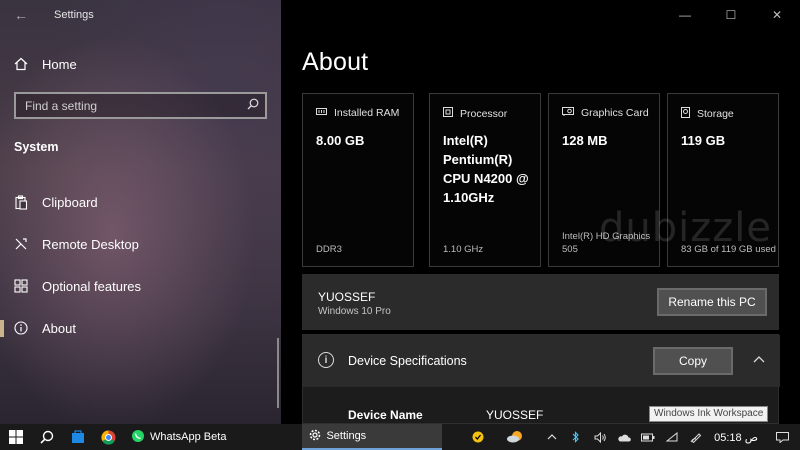 This screenshot has height=450, width=800. What do you see at coordinates (92, 286) in the screenshot?
I see `sidebar-item-label: Optional features` at bounding box center [92, 286].